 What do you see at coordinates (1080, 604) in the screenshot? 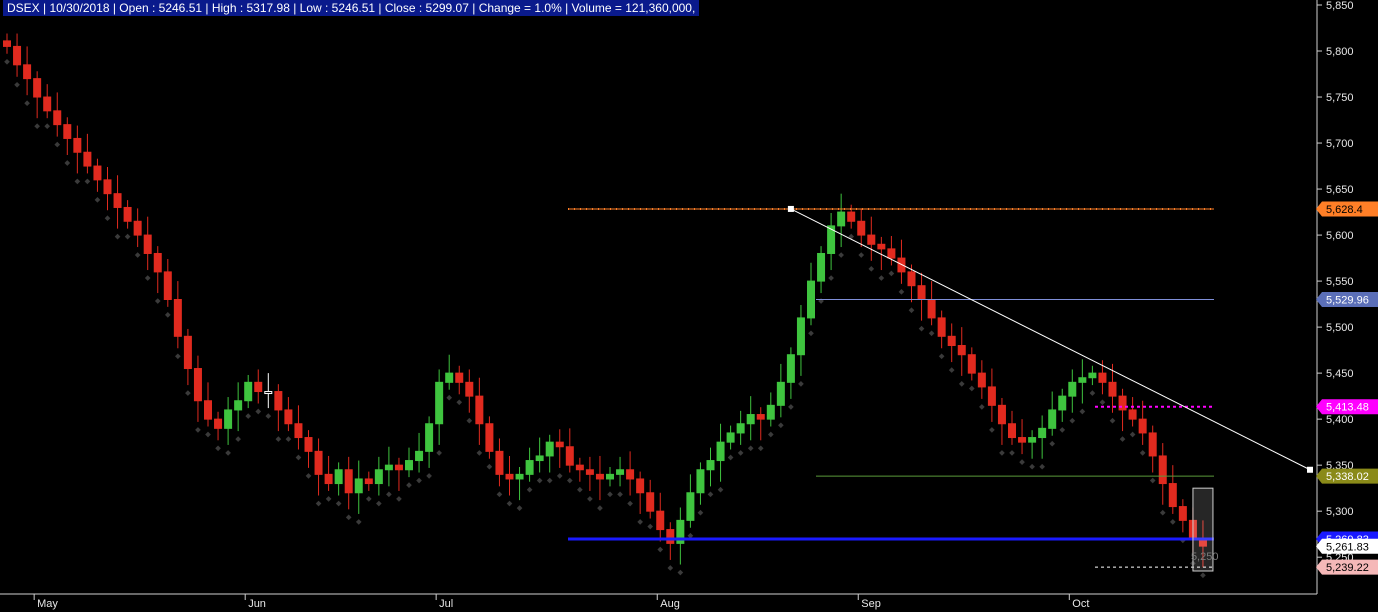
I see `x-tick-label: Oct` at bounding box center [1080, 604].